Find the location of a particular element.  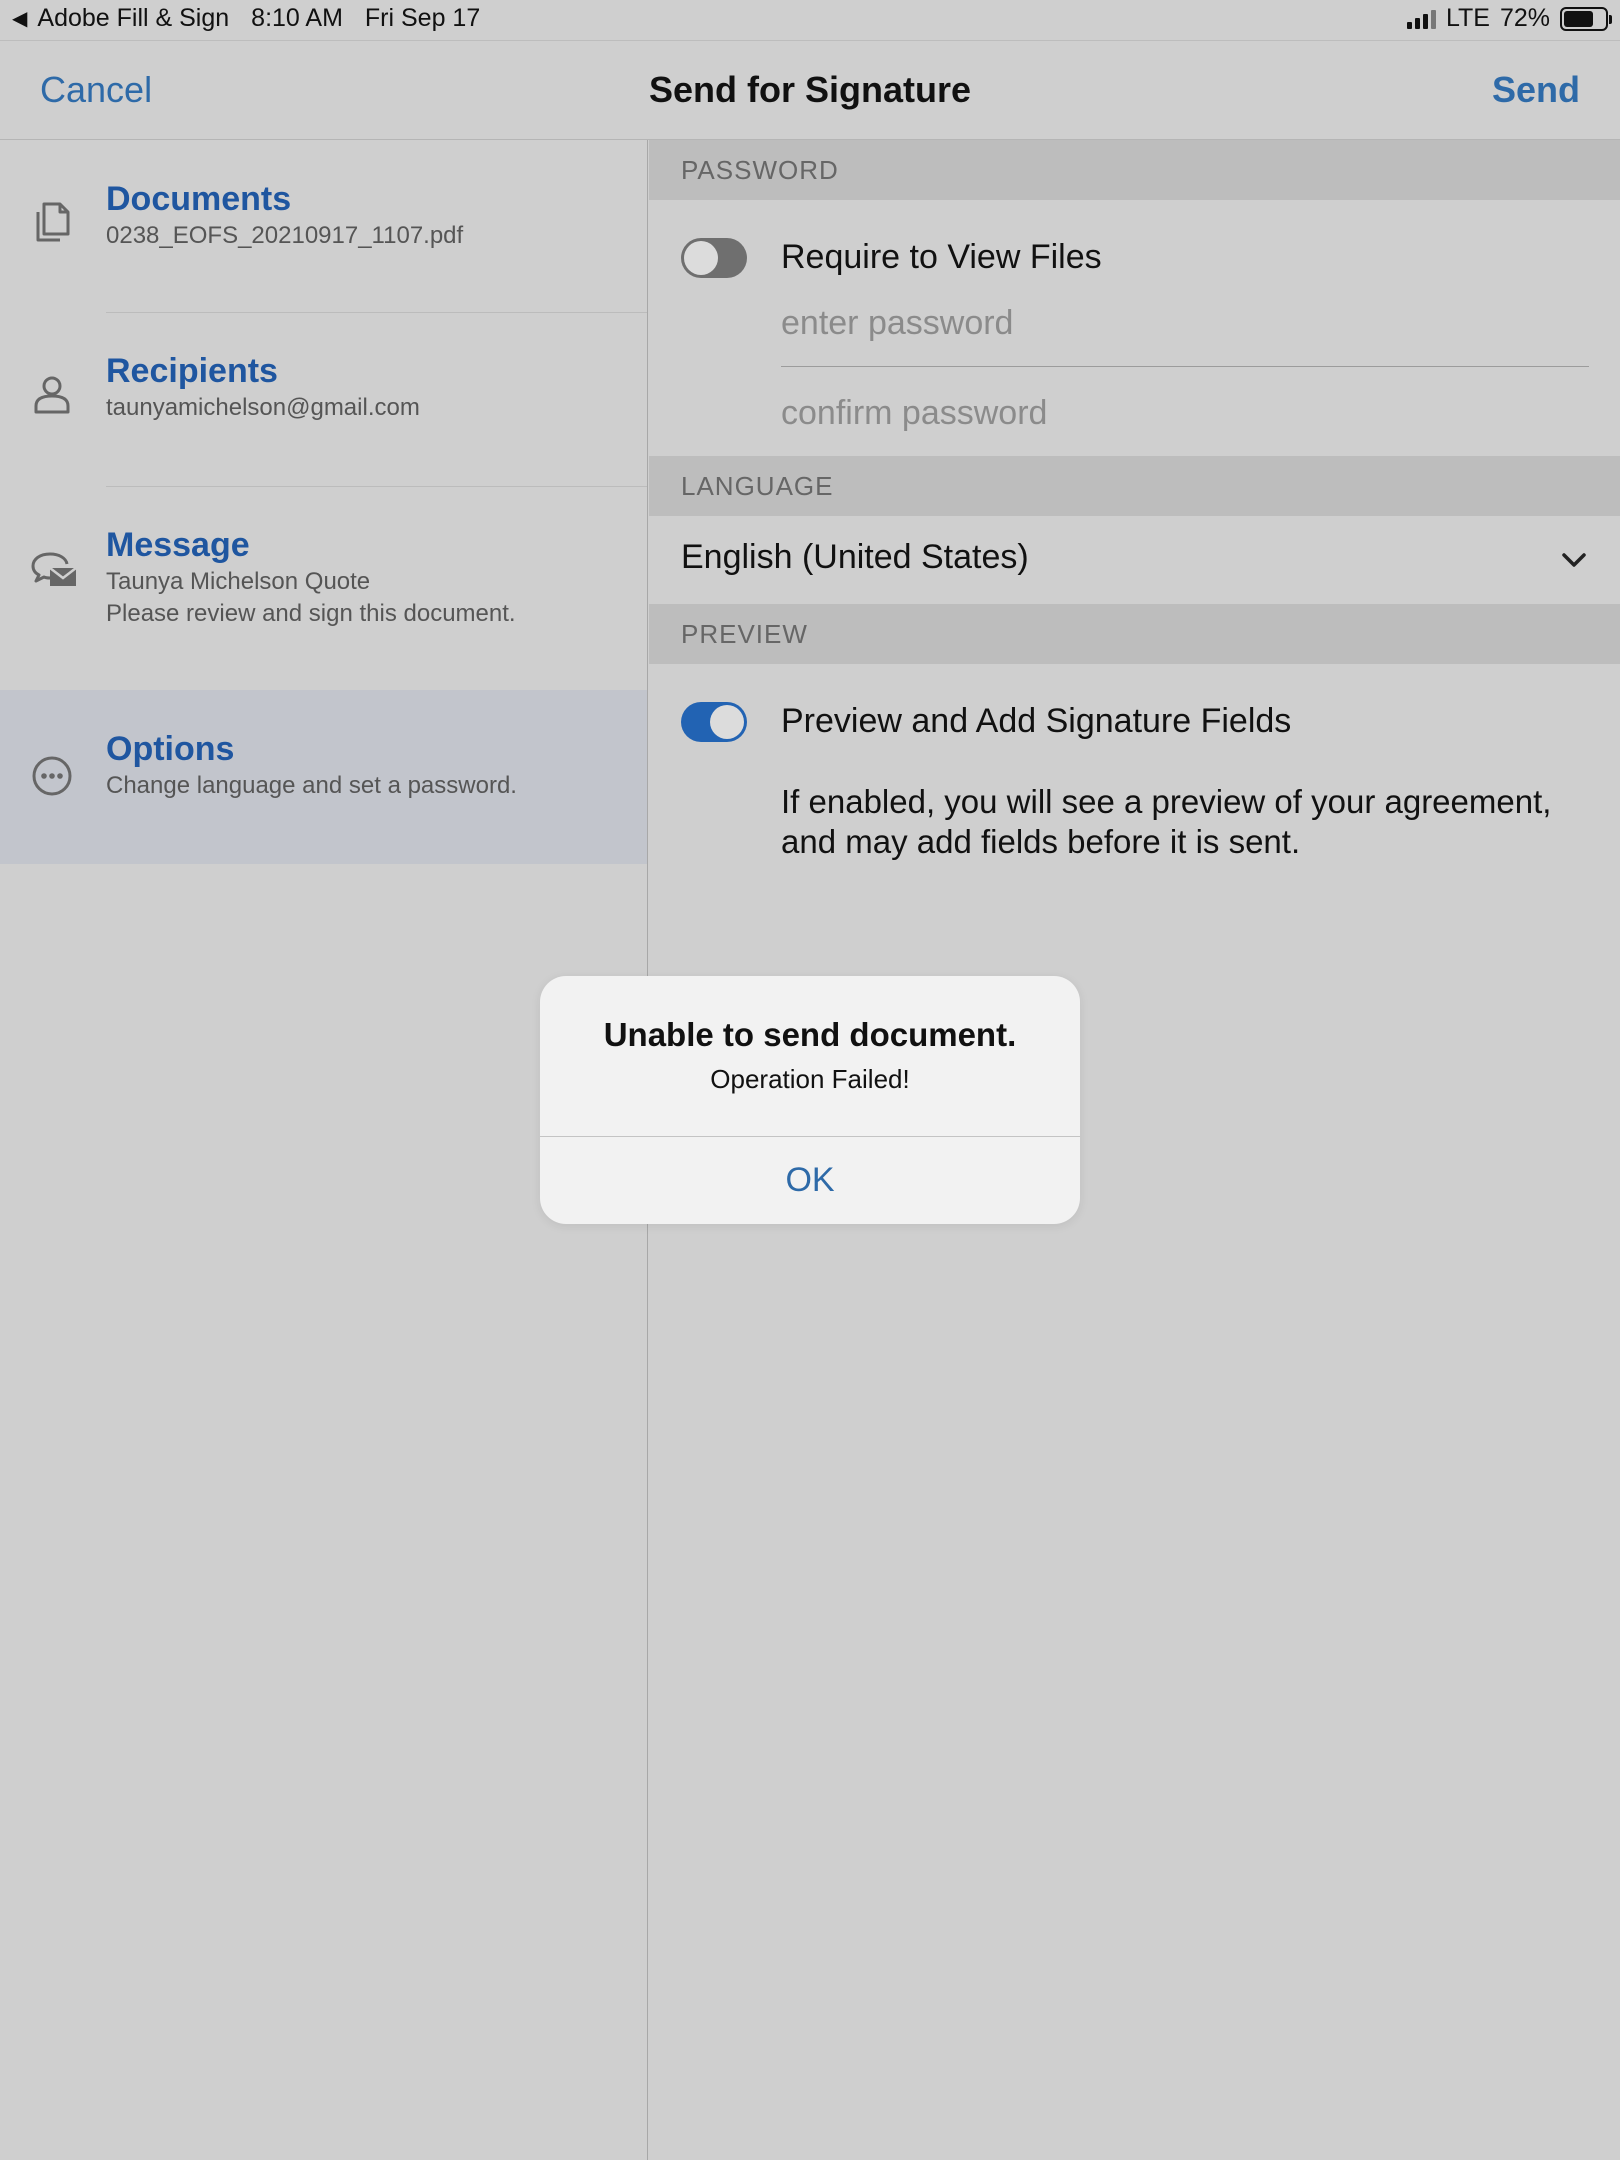

network-label: LTE is located at coordinates (1467, 18).